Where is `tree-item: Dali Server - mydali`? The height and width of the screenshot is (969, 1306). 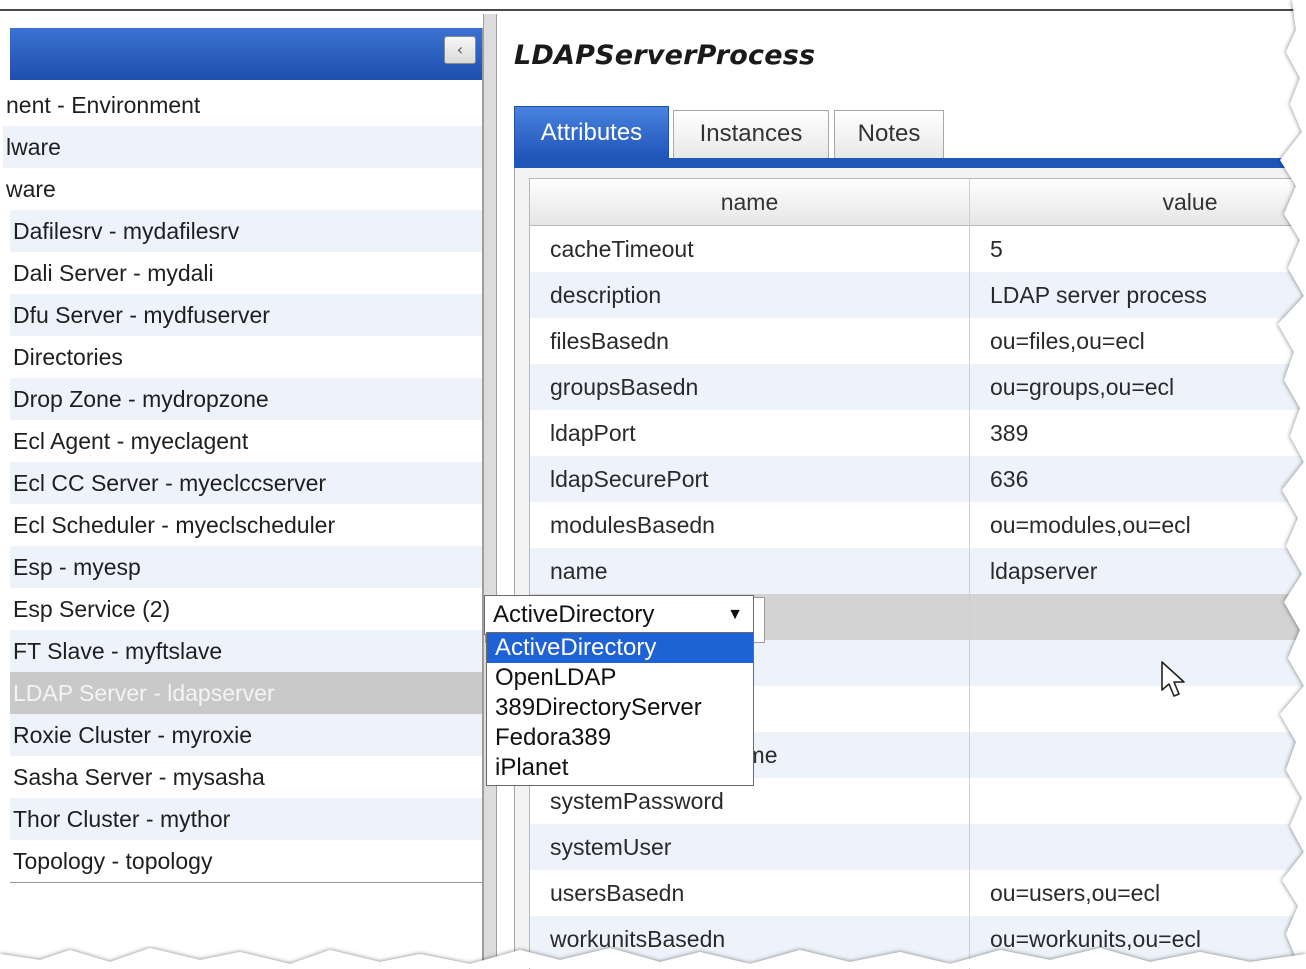 tree-item: Dali Server - mydali is located at coordinates (246, 273).